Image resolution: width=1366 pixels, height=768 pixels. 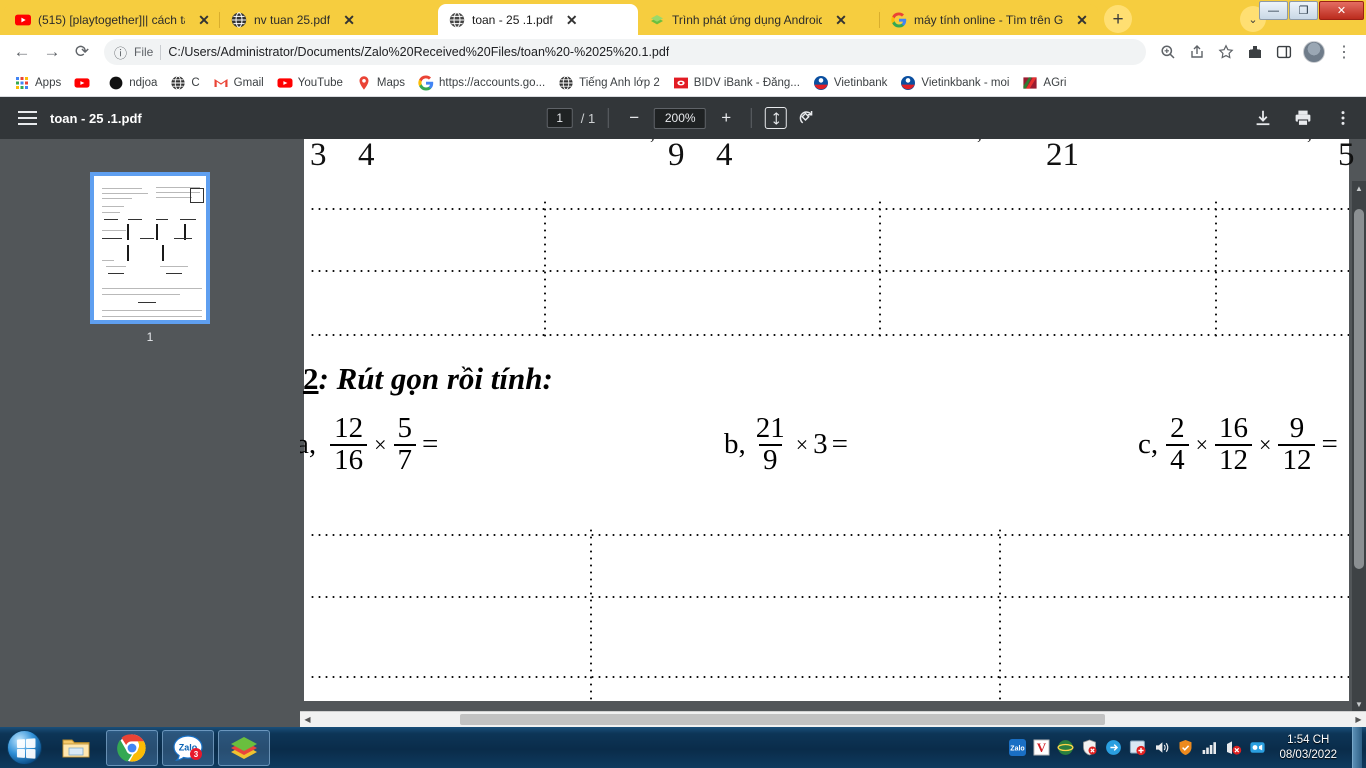 I want to click on pdf-toolbar: toan - 25 .1.pdf 1 / 1 − 200% +, so click(x=683, y=118).